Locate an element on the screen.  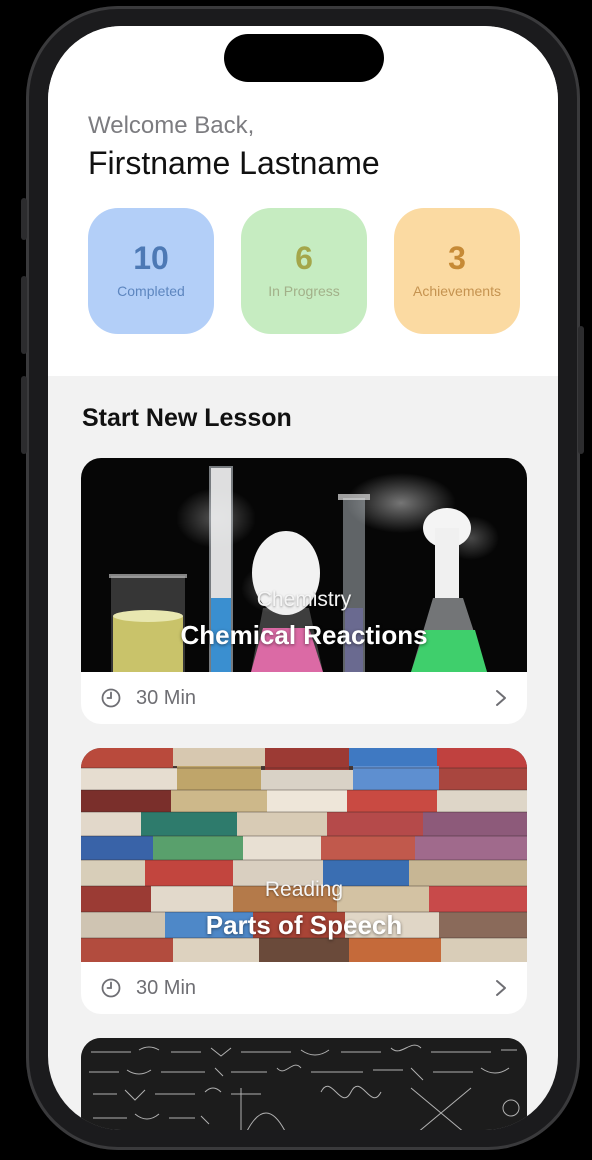
volume-down-button is located at coordinates (24, 415).